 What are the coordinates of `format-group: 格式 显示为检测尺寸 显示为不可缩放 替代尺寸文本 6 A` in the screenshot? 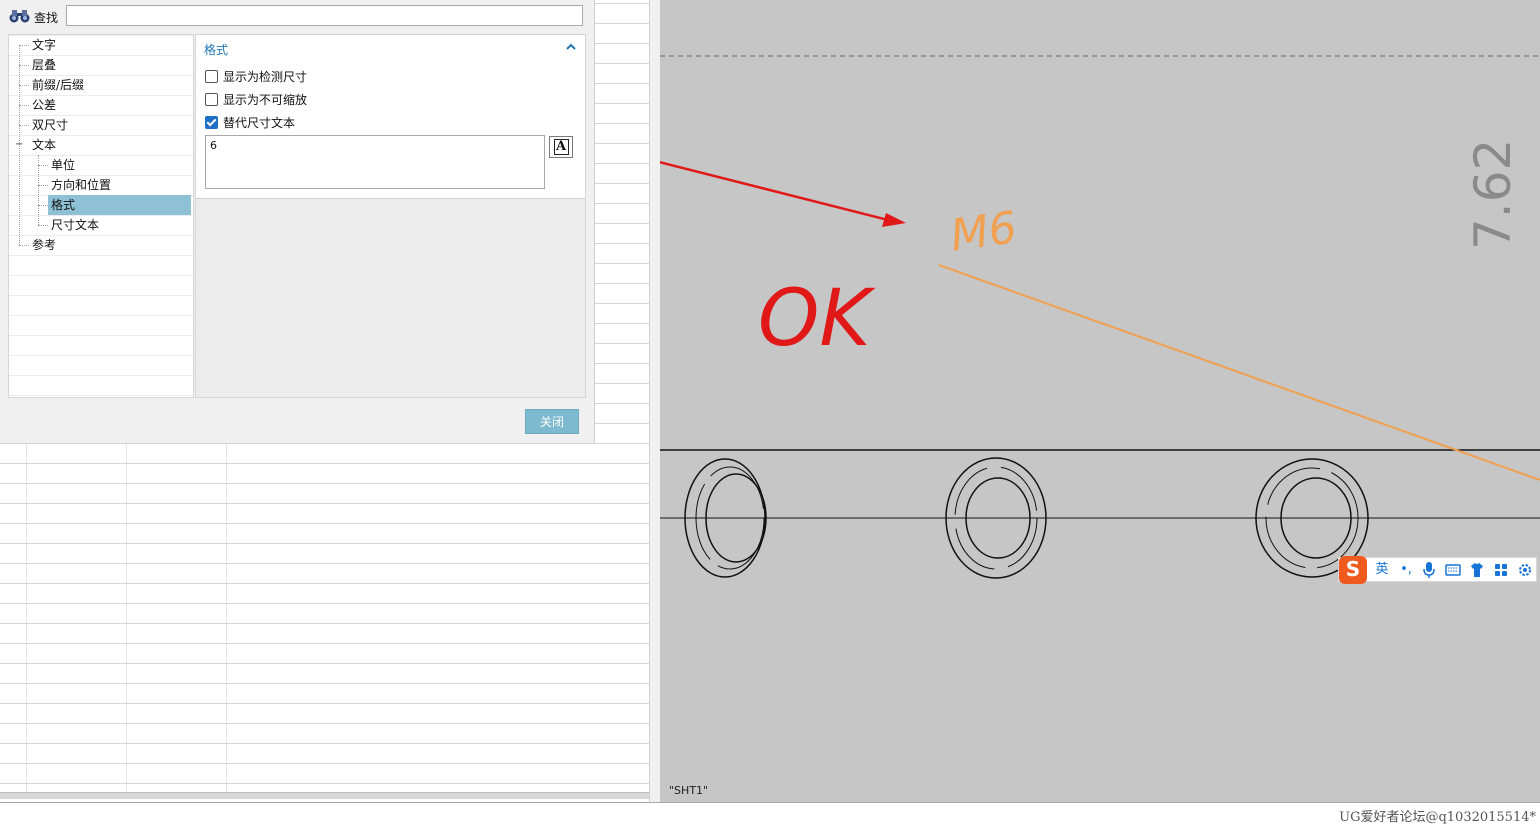 It's located at (390, 117).